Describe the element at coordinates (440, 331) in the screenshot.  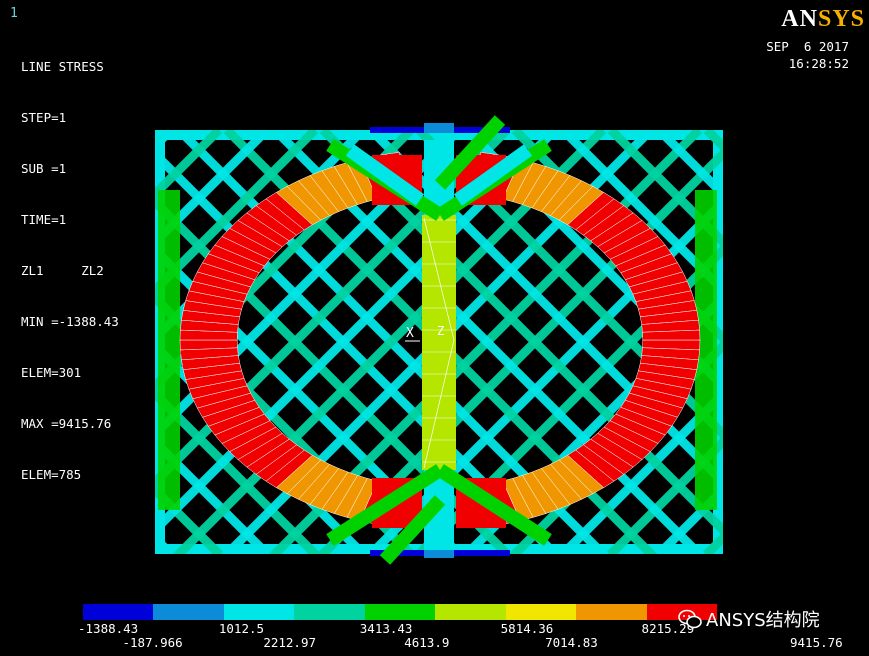
I see `axis-z-label: Z` at that location.